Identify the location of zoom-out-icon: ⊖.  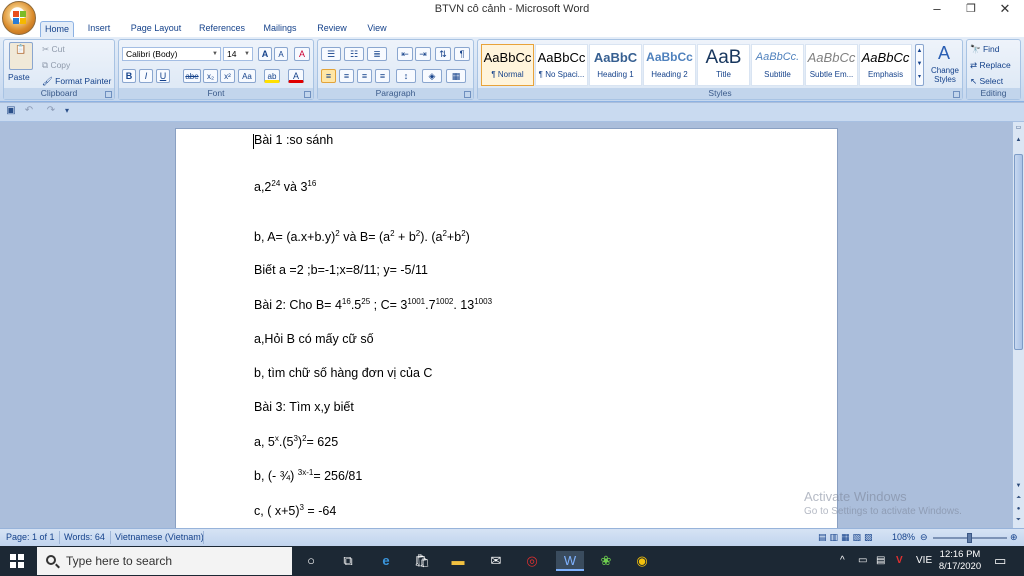
(924, 537).